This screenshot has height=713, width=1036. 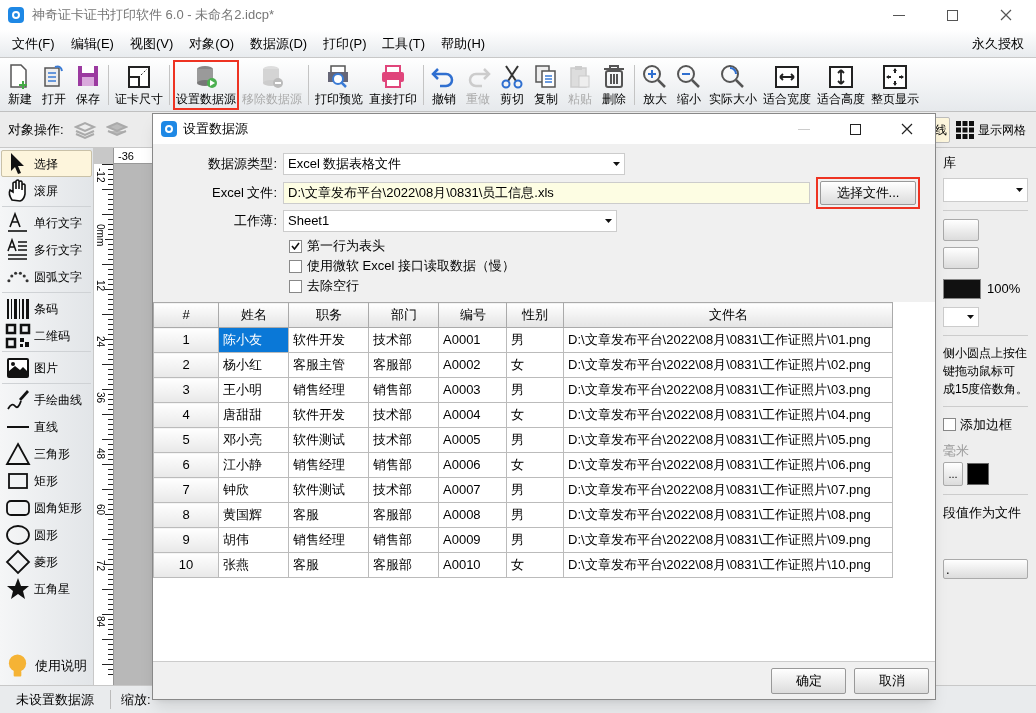 What do you see at coordinates (92, 43) in the screenshot?
I see `menu-item: 编辑(E)` at bounding box center [92, 43].